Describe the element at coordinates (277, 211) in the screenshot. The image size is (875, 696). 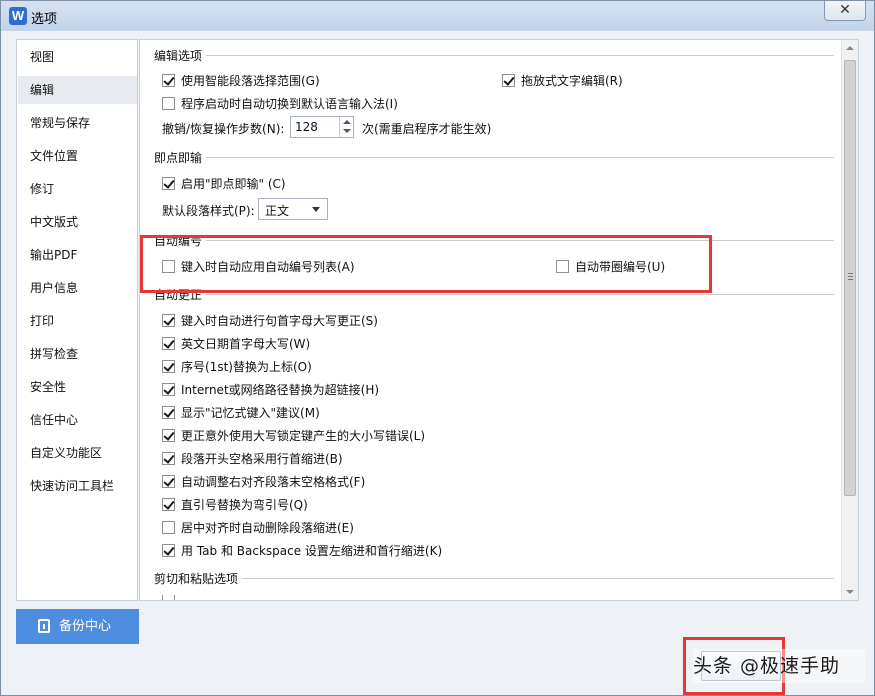
I see `default-style-value: 正文` at that location.